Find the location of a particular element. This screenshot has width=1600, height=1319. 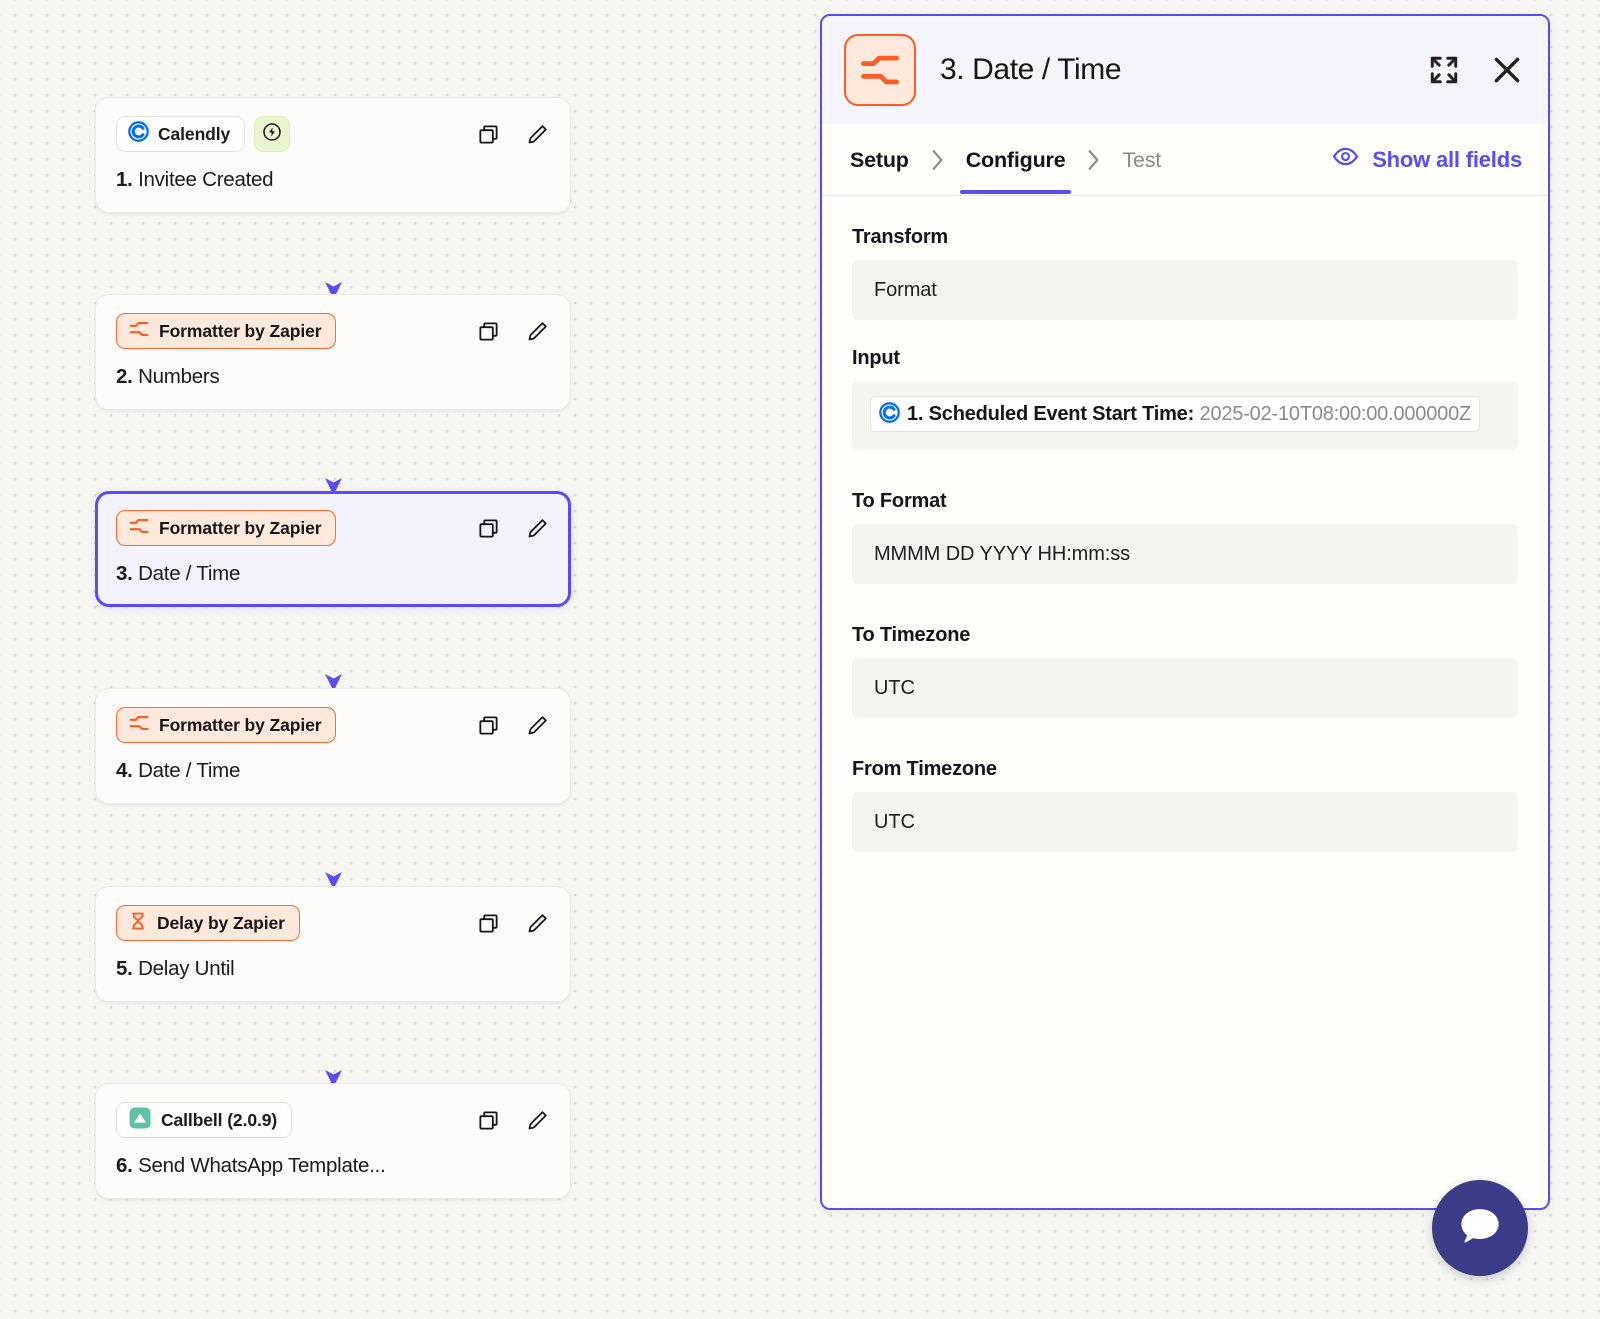

step-title-text: Numbers is located at coordinates (179, 376).